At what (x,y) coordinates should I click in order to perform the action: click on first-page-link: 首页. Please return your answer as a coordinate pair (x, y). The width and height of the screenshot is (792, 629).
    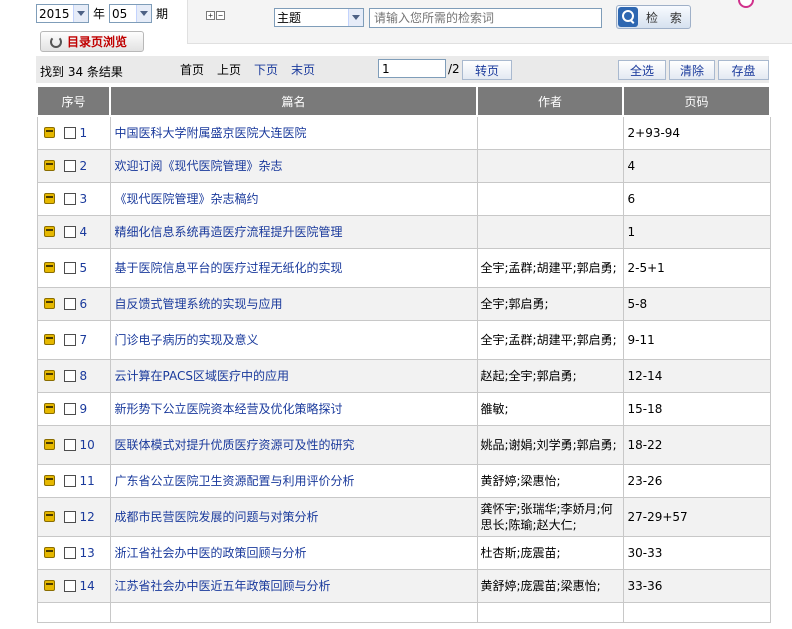
    Looking at the image, I should click on (192, 69).